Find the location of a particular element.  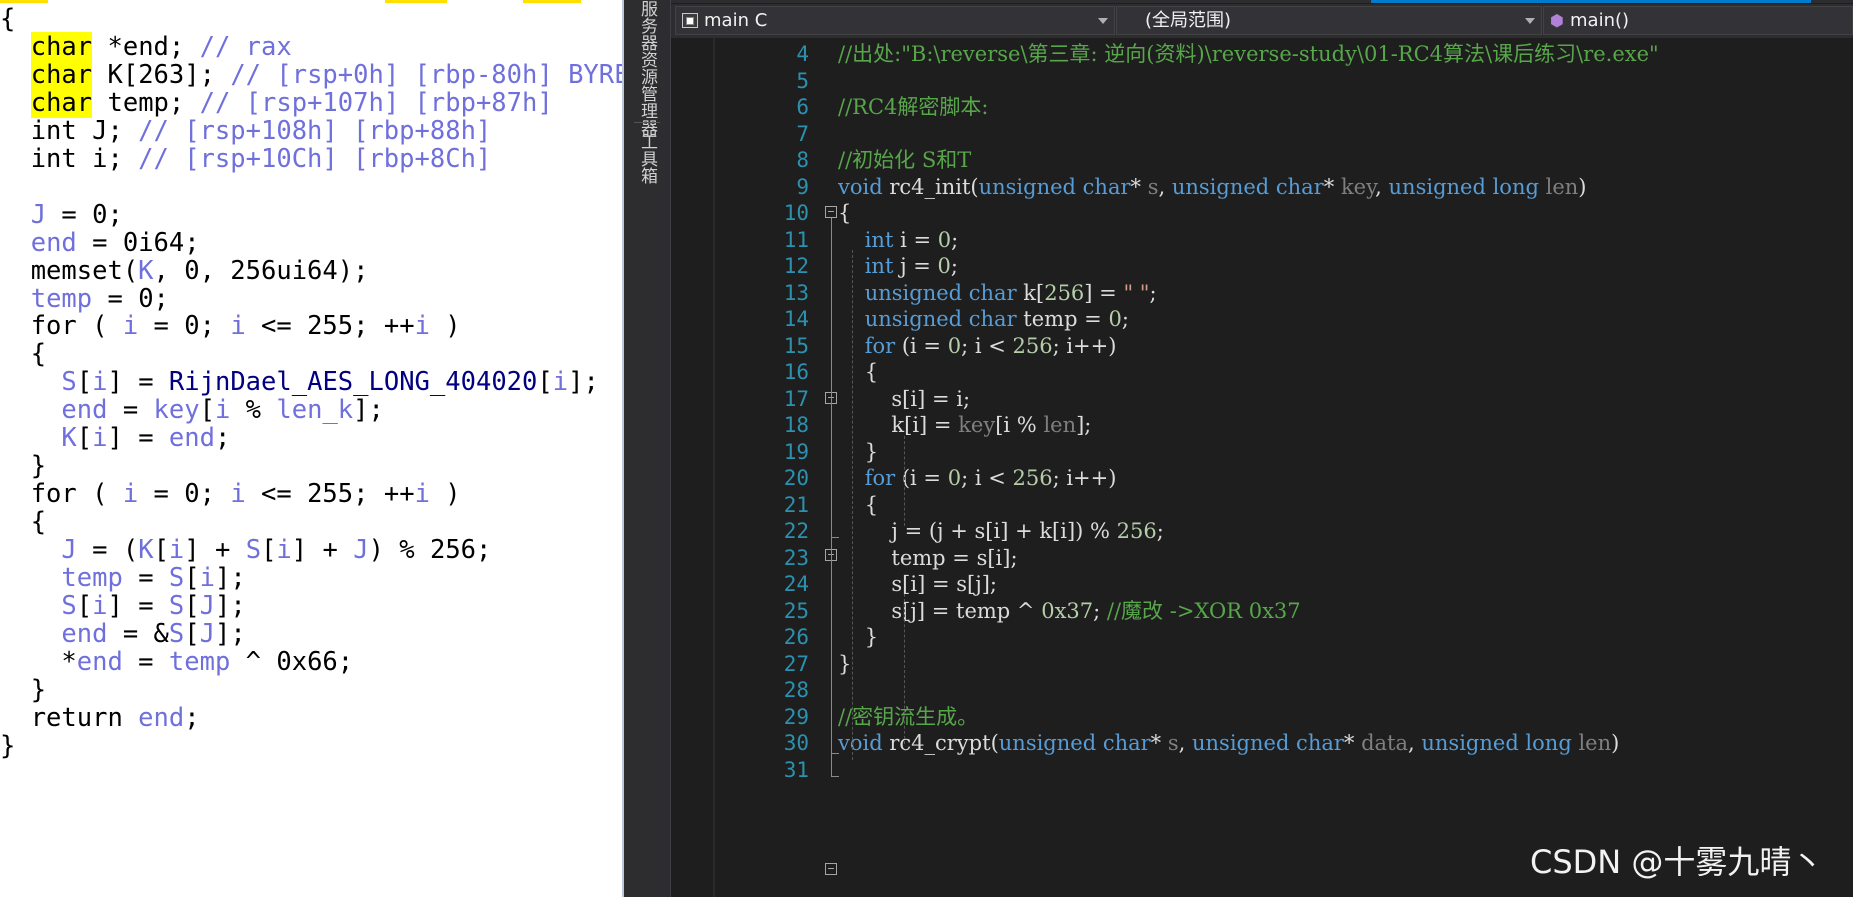

code-token: ; is located at coordinates (1153, 292).